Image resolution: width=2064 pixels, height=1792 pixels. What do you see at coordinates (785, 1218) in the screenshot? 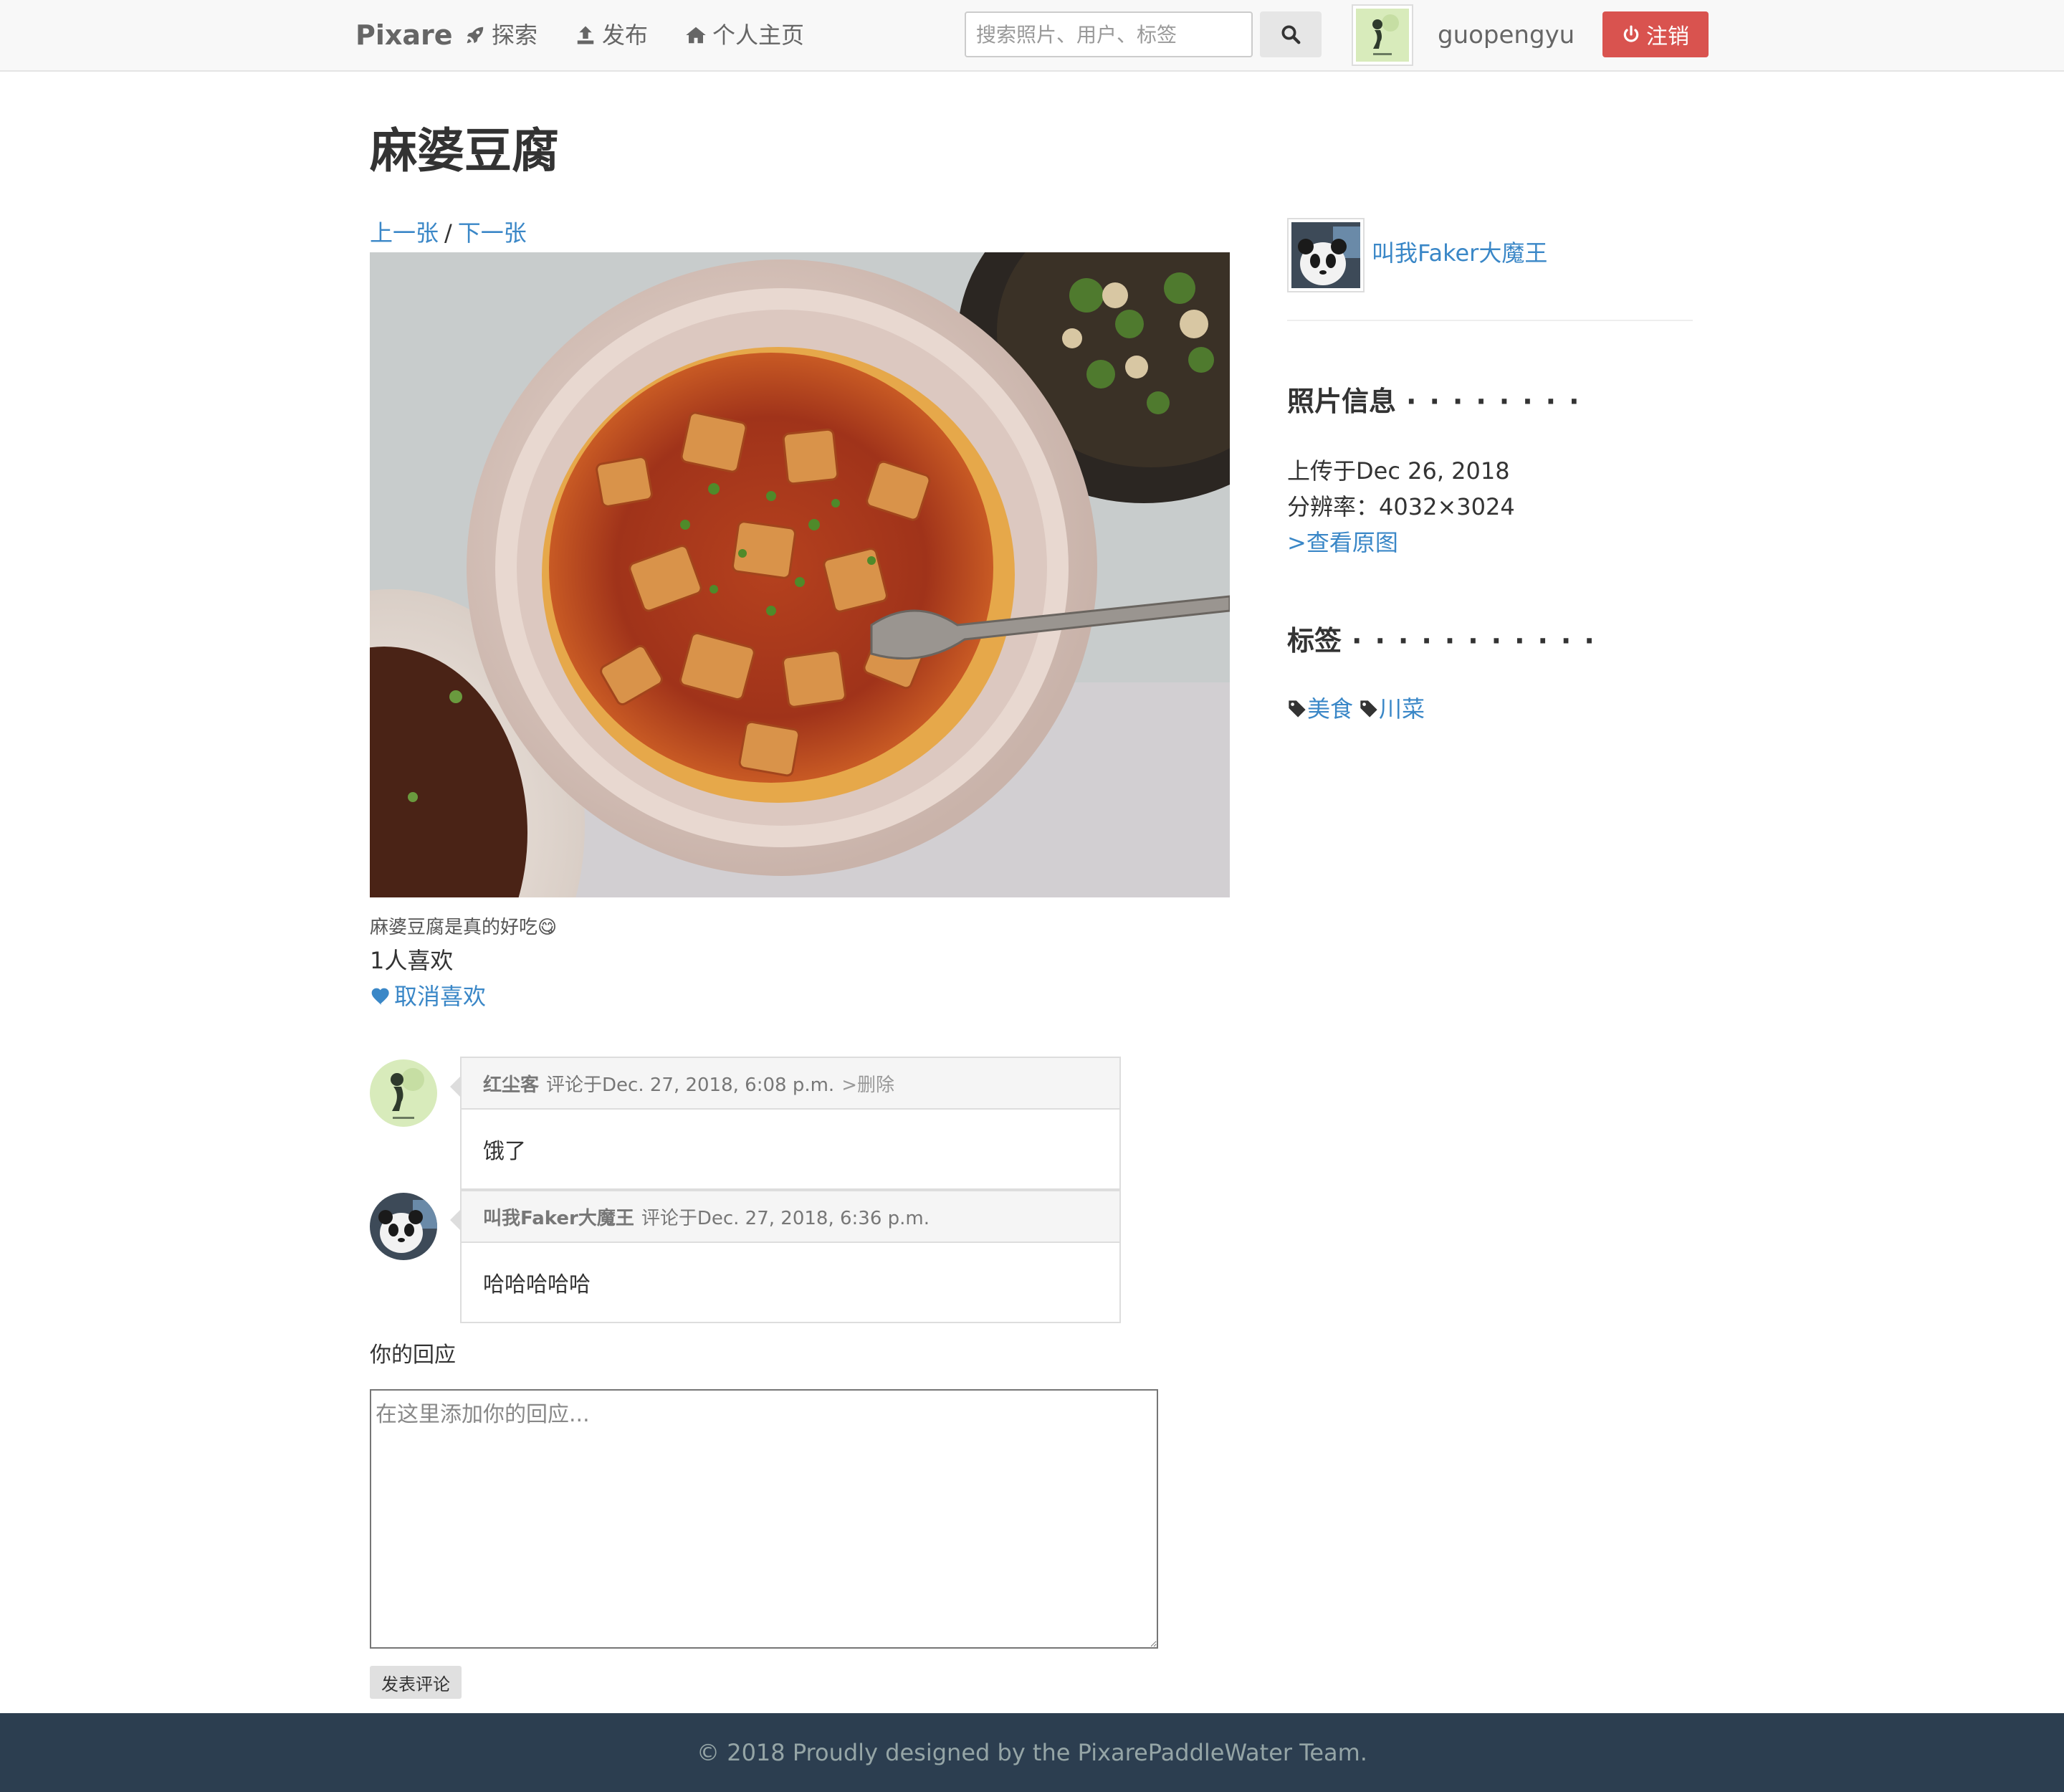
I see `comment-meta: 评论于Dec. 27, 2018, 6:36 p.m.` at bounding box center [785, 1218].